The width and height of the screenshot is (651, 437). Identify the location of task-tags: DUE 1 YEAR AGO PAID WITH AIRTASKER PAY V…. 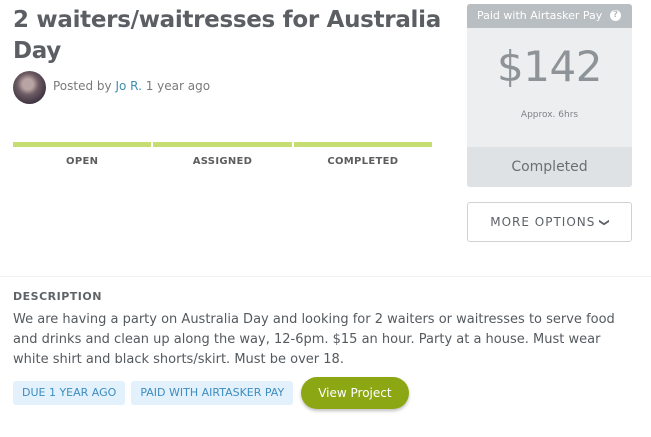
(211, 393).